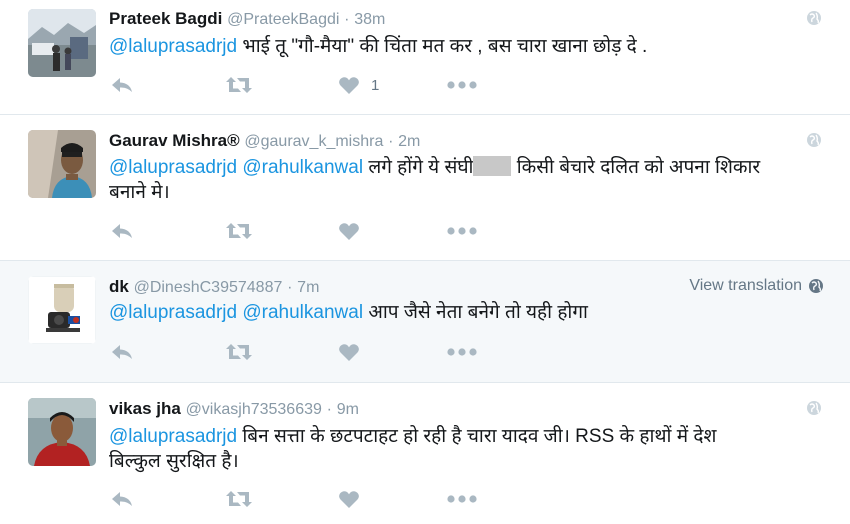 The width and height of the screenshot is (850, 524). What do you see at coordinates (174, 461) in the screenshot?
I see `tweet-text-body: बिल्कुल सुरक्षित है।` at bounding box center [174, 461].